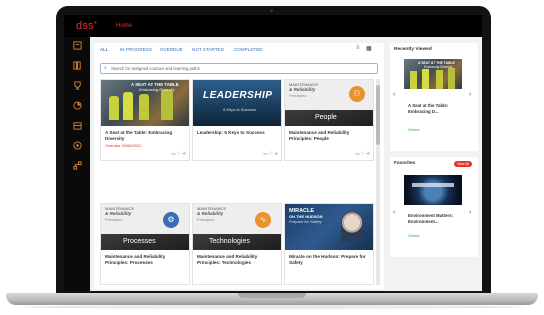  What do you see at coordinates (139, 241) in the screenshot?
I see `band-label: Processes` at bounding box center [139, 241].